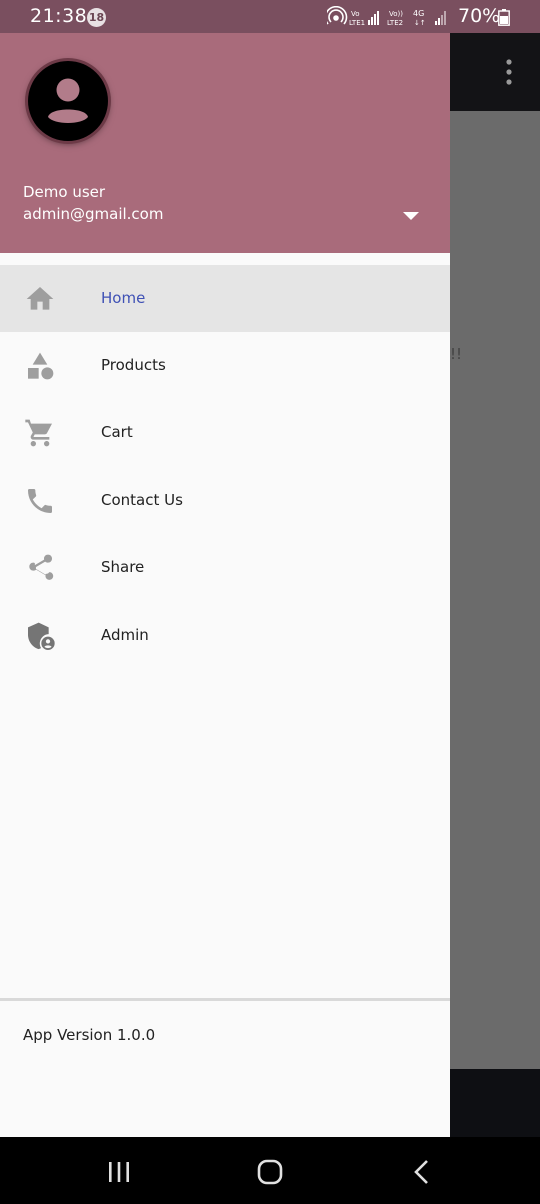 This screenshot has width=540, height=1204. I want to click on home-button-icon, so click(270, 1172).